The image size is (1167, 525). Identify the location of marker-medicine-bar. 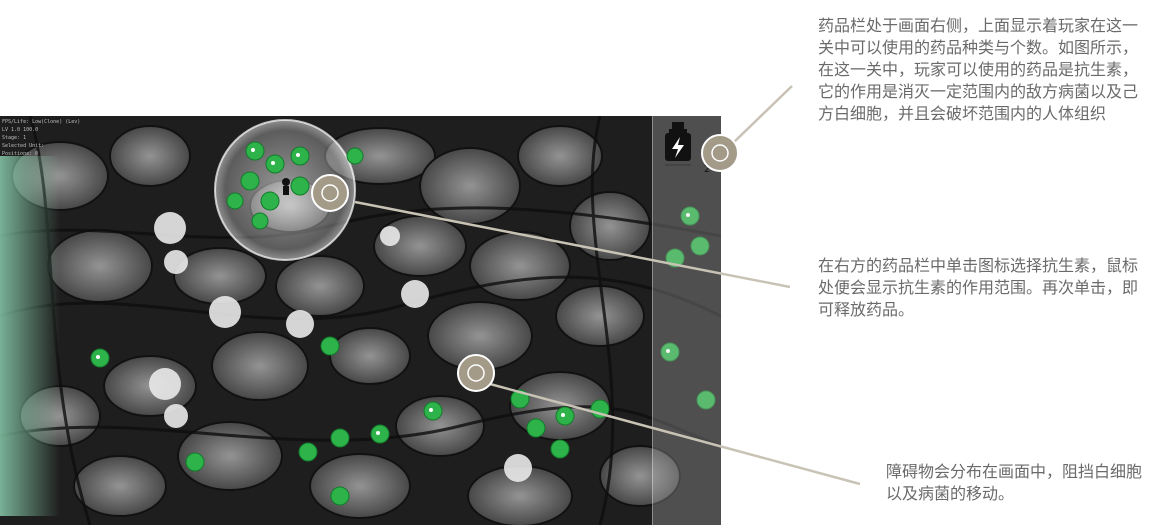
(720, 153).